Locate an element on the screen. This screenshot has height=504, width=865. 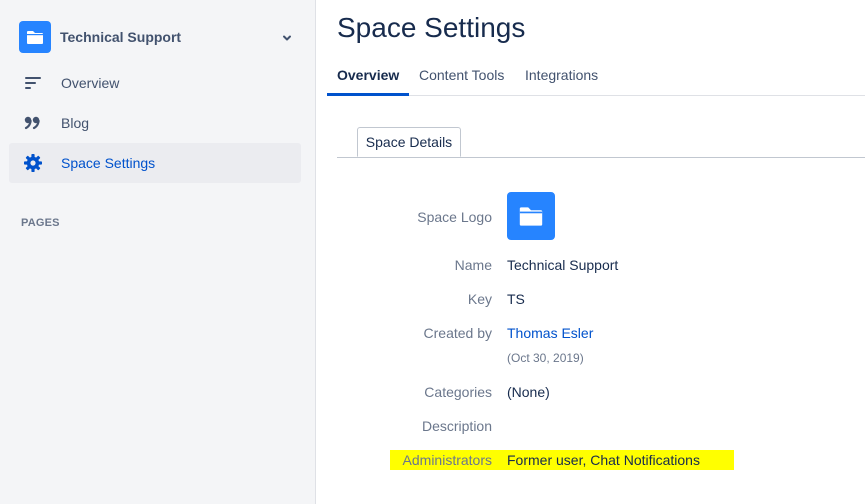
space-logo is located at coordinates (531, 216).